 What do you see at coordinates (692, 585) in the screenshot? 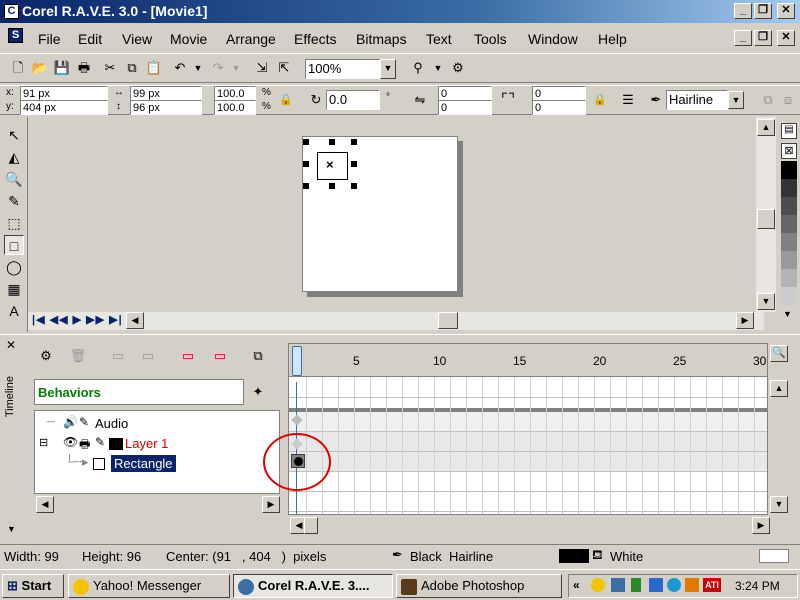
I see `tray-puzzle-icon` at bounding box center [692, 585].